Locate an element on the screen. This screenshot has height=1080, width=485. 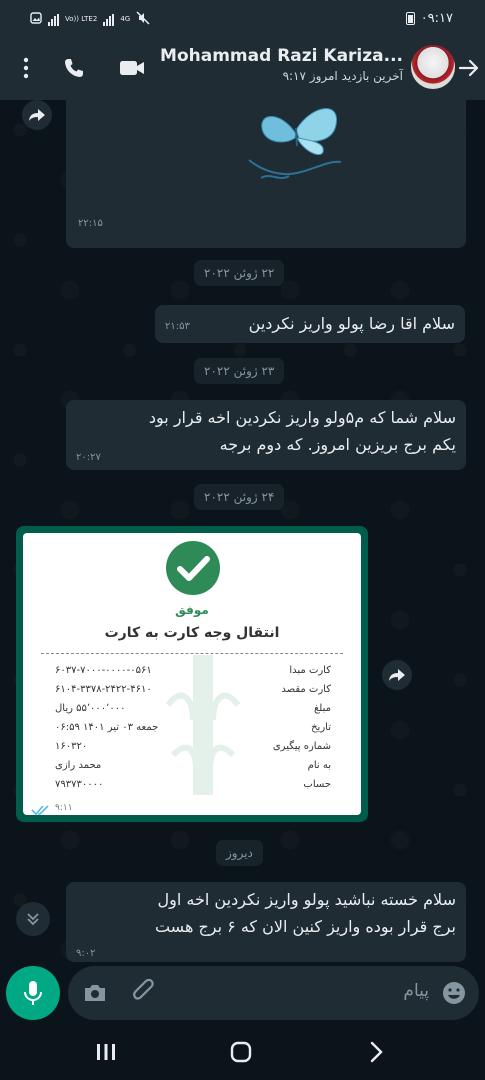
success-check-icon is located at coordinates (193, 568).